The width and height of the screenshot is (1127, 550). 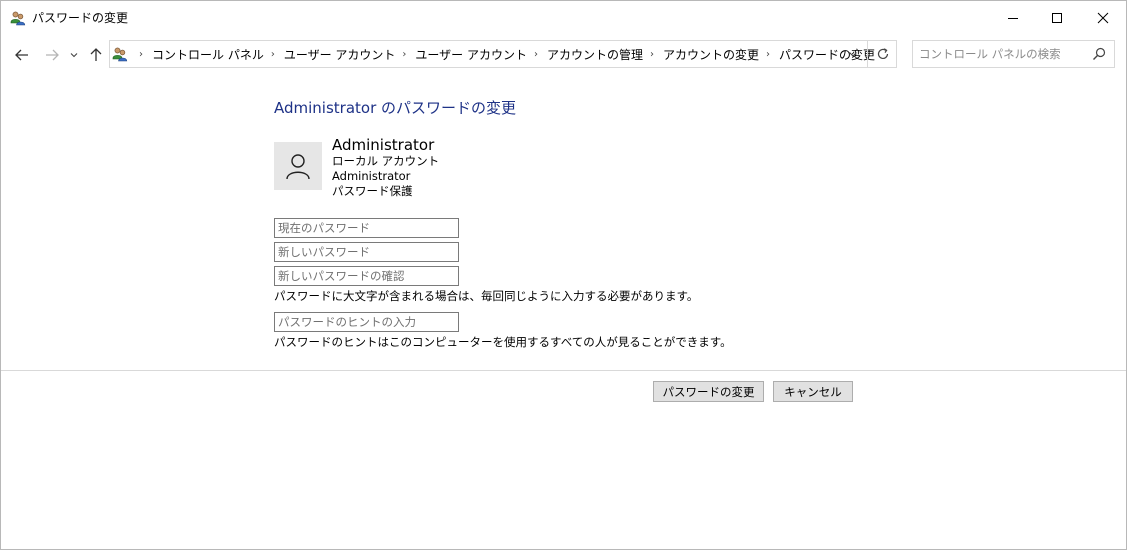 I want to click on back-button, so click(x=22, y=55).